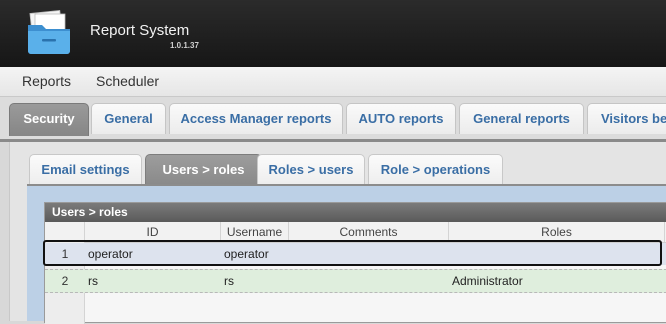 This screenshot has width=666, height=324. What do you see at coordinates (93, 281) in the screenshot?
I see `cell-id: rs` at bounding box center [93, 281].